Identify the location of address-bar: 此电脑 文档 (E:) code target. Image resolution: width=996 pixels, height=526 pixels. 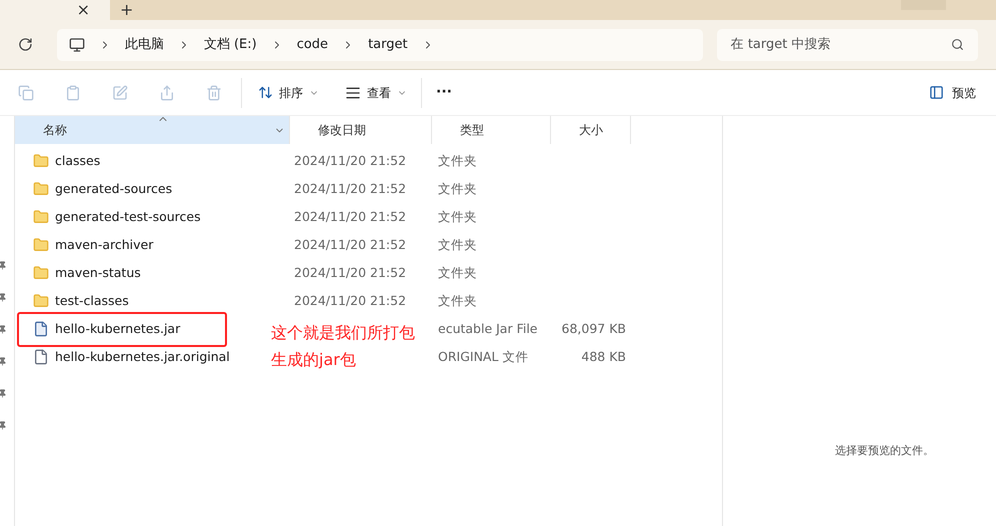
(379, 44).